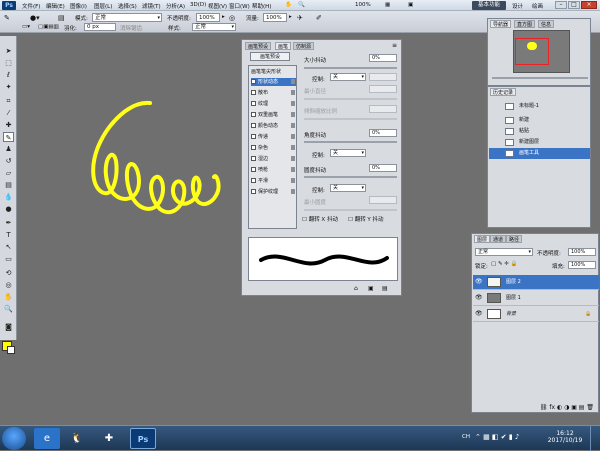  What do you see at coordinates (11, 350) in the screenshot?
I see `background-color-swatch` at bounding box center [11, 350].